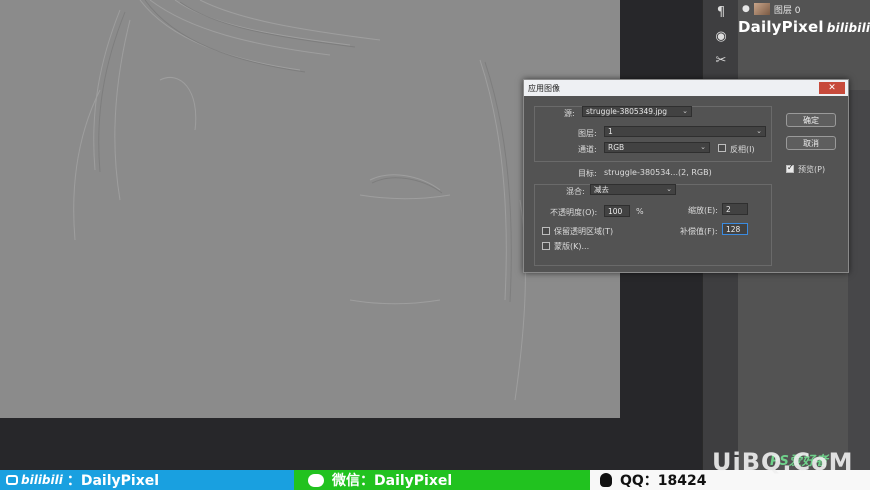  I want to click on layer-label: 图层:, so click(587, 133).